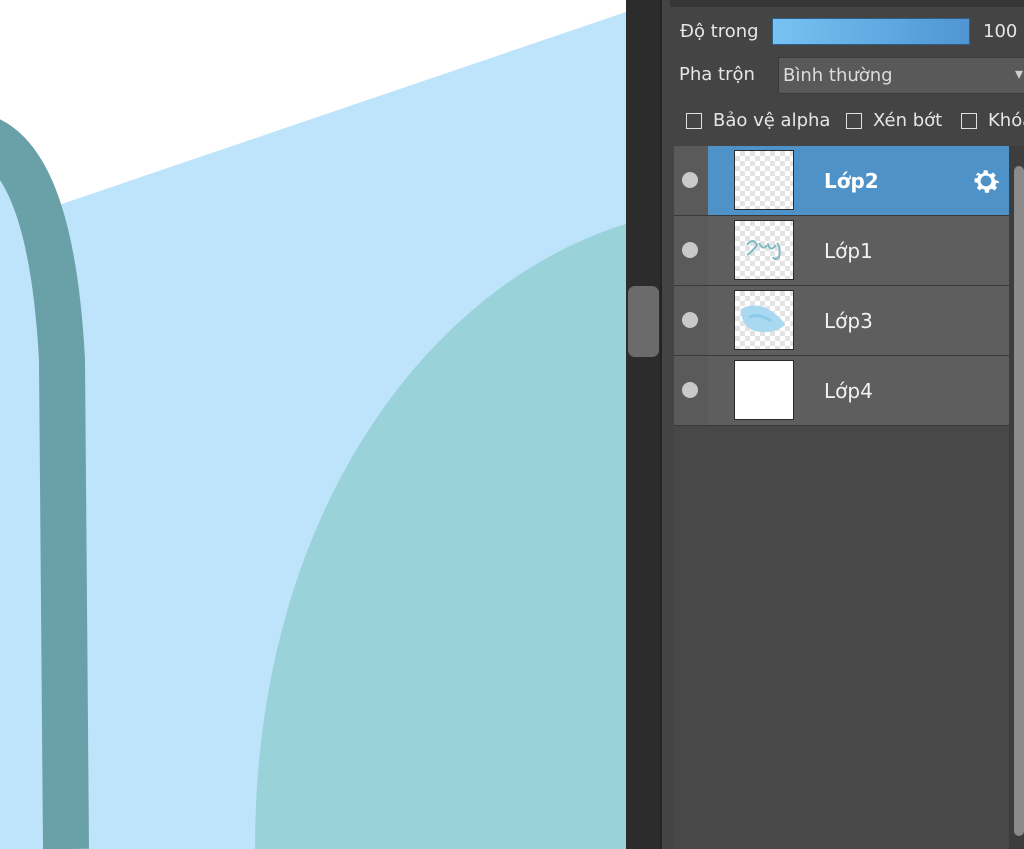 This screenshot has width=1024, height=849. I want to click on chevron-down-icon: ▾, so click(1019, 73).